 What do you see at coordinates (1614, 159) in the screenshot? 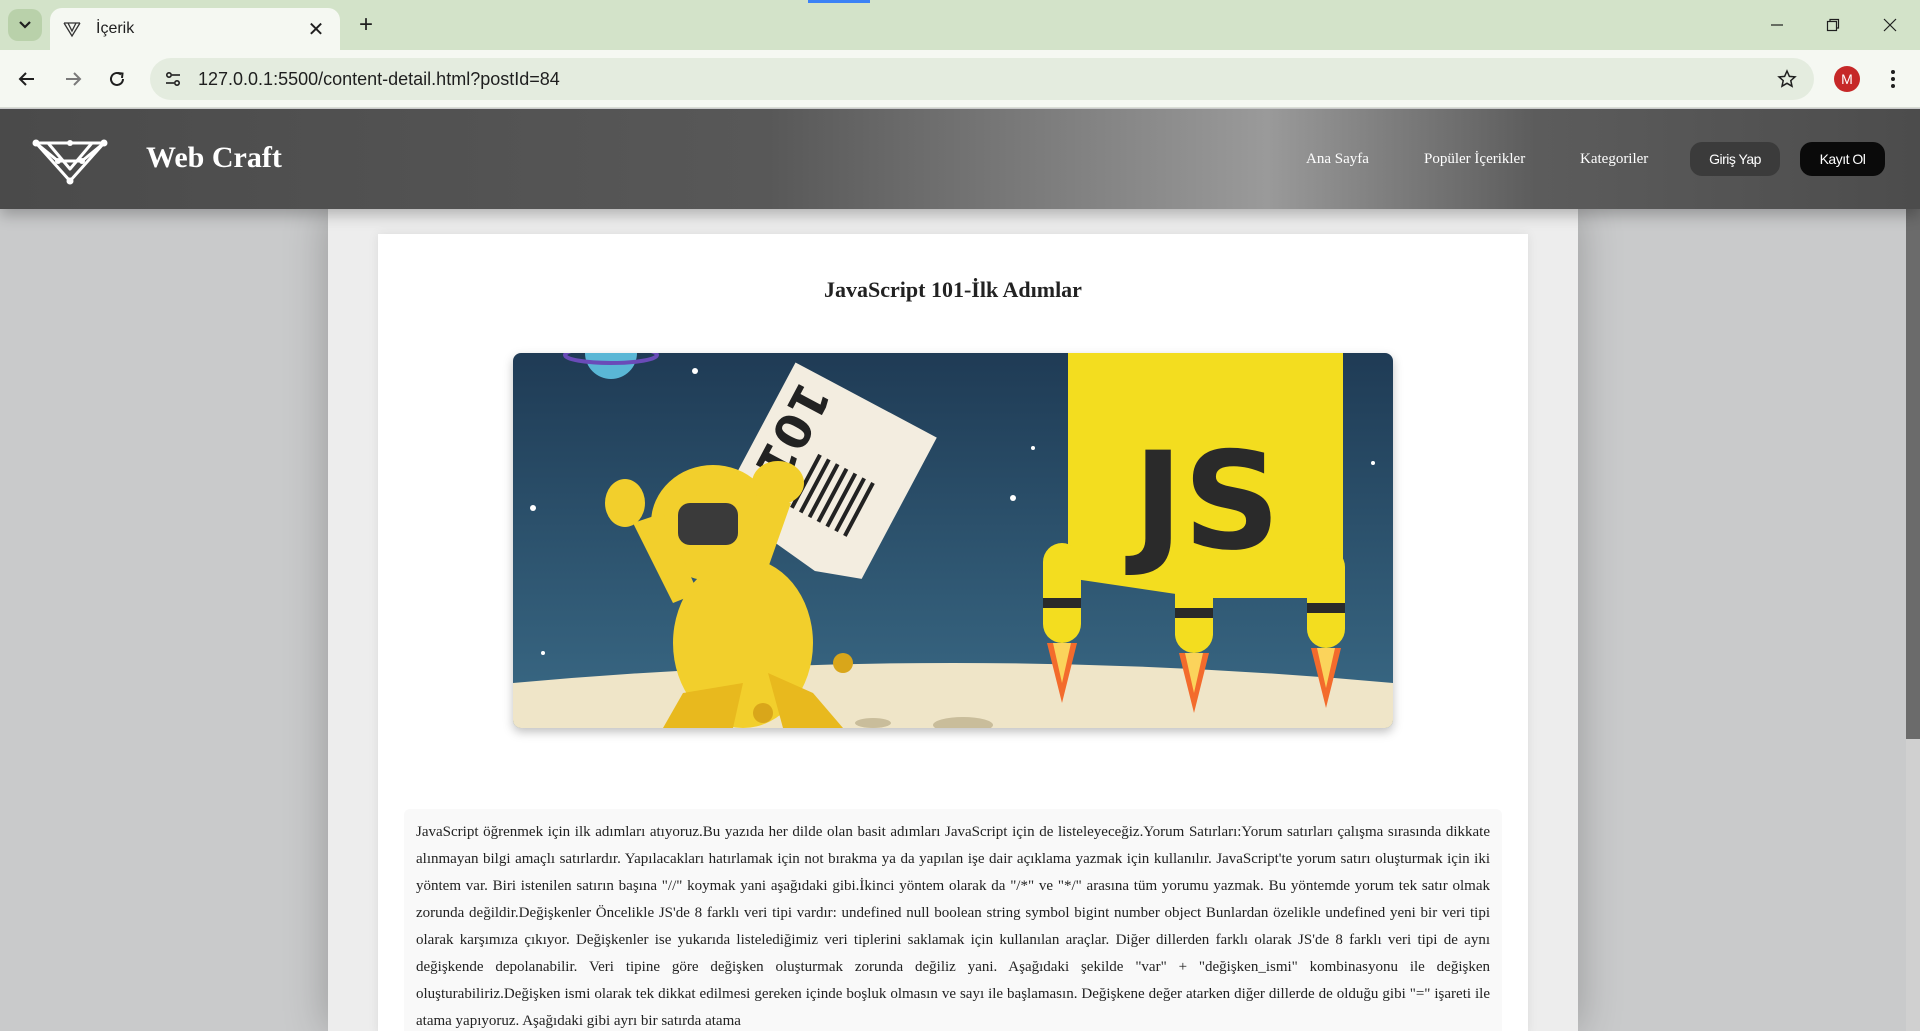
I see `nav-link-categories: Kategoriler` at bounding box center [1614, 159].